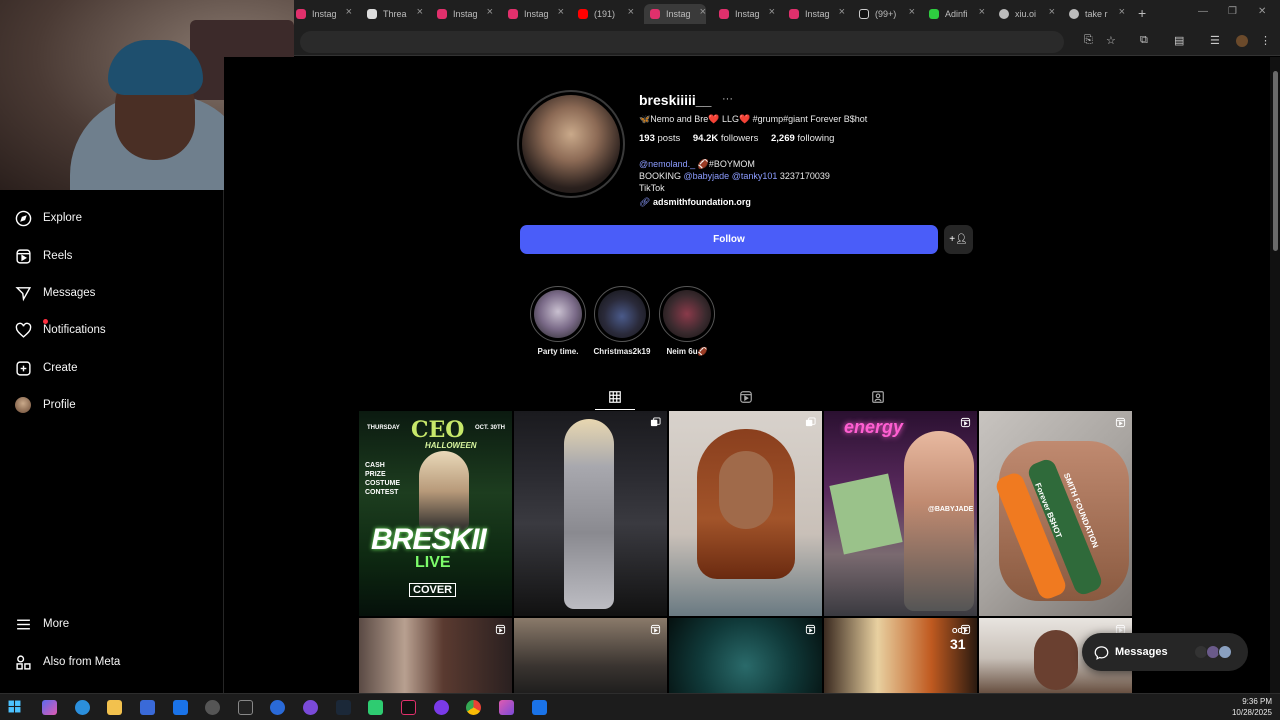 This screenshot has height=720, width=1280. I want to click on bookmark-star-icon: ☆, so click(1111, 40).